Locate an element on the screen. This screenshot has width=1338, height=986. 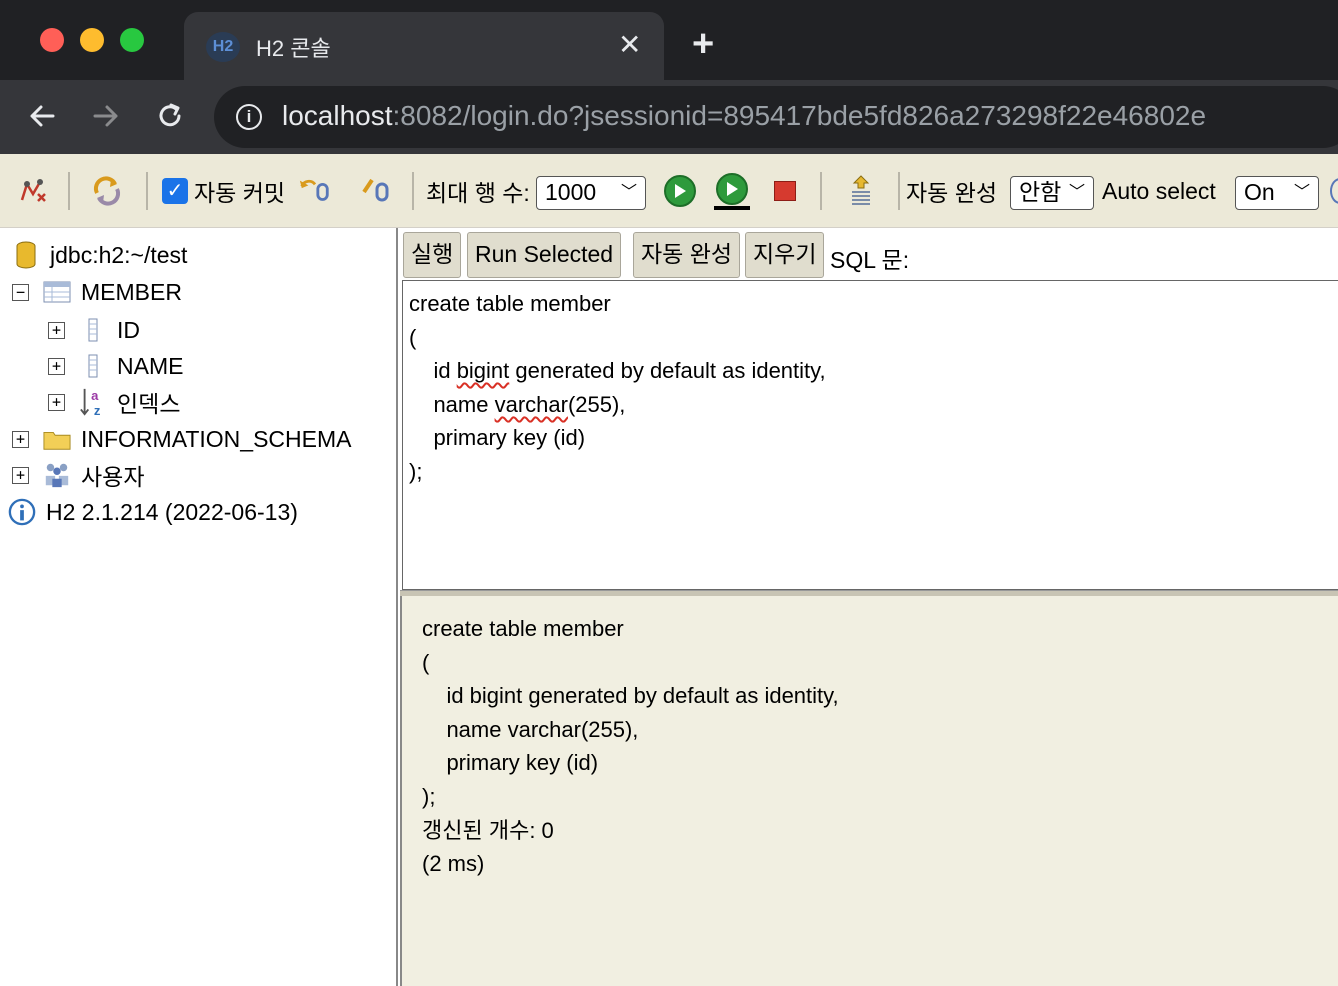
run-icon is located at coordinates (680, 191).